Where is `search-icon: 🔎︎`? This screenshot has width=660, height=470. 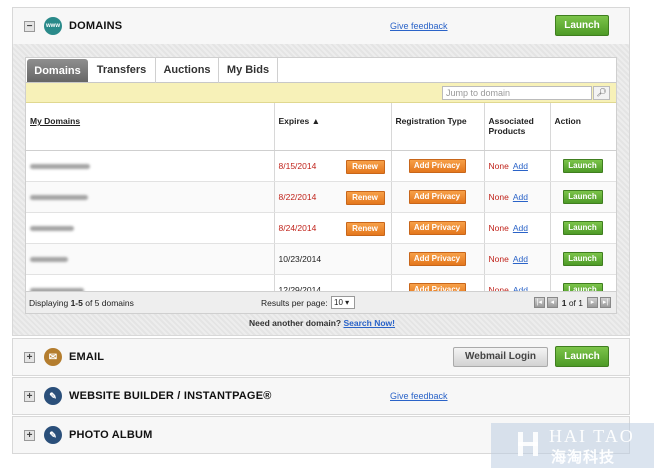
search-icon: 🔎︎ is located at coordinates (601, 93).